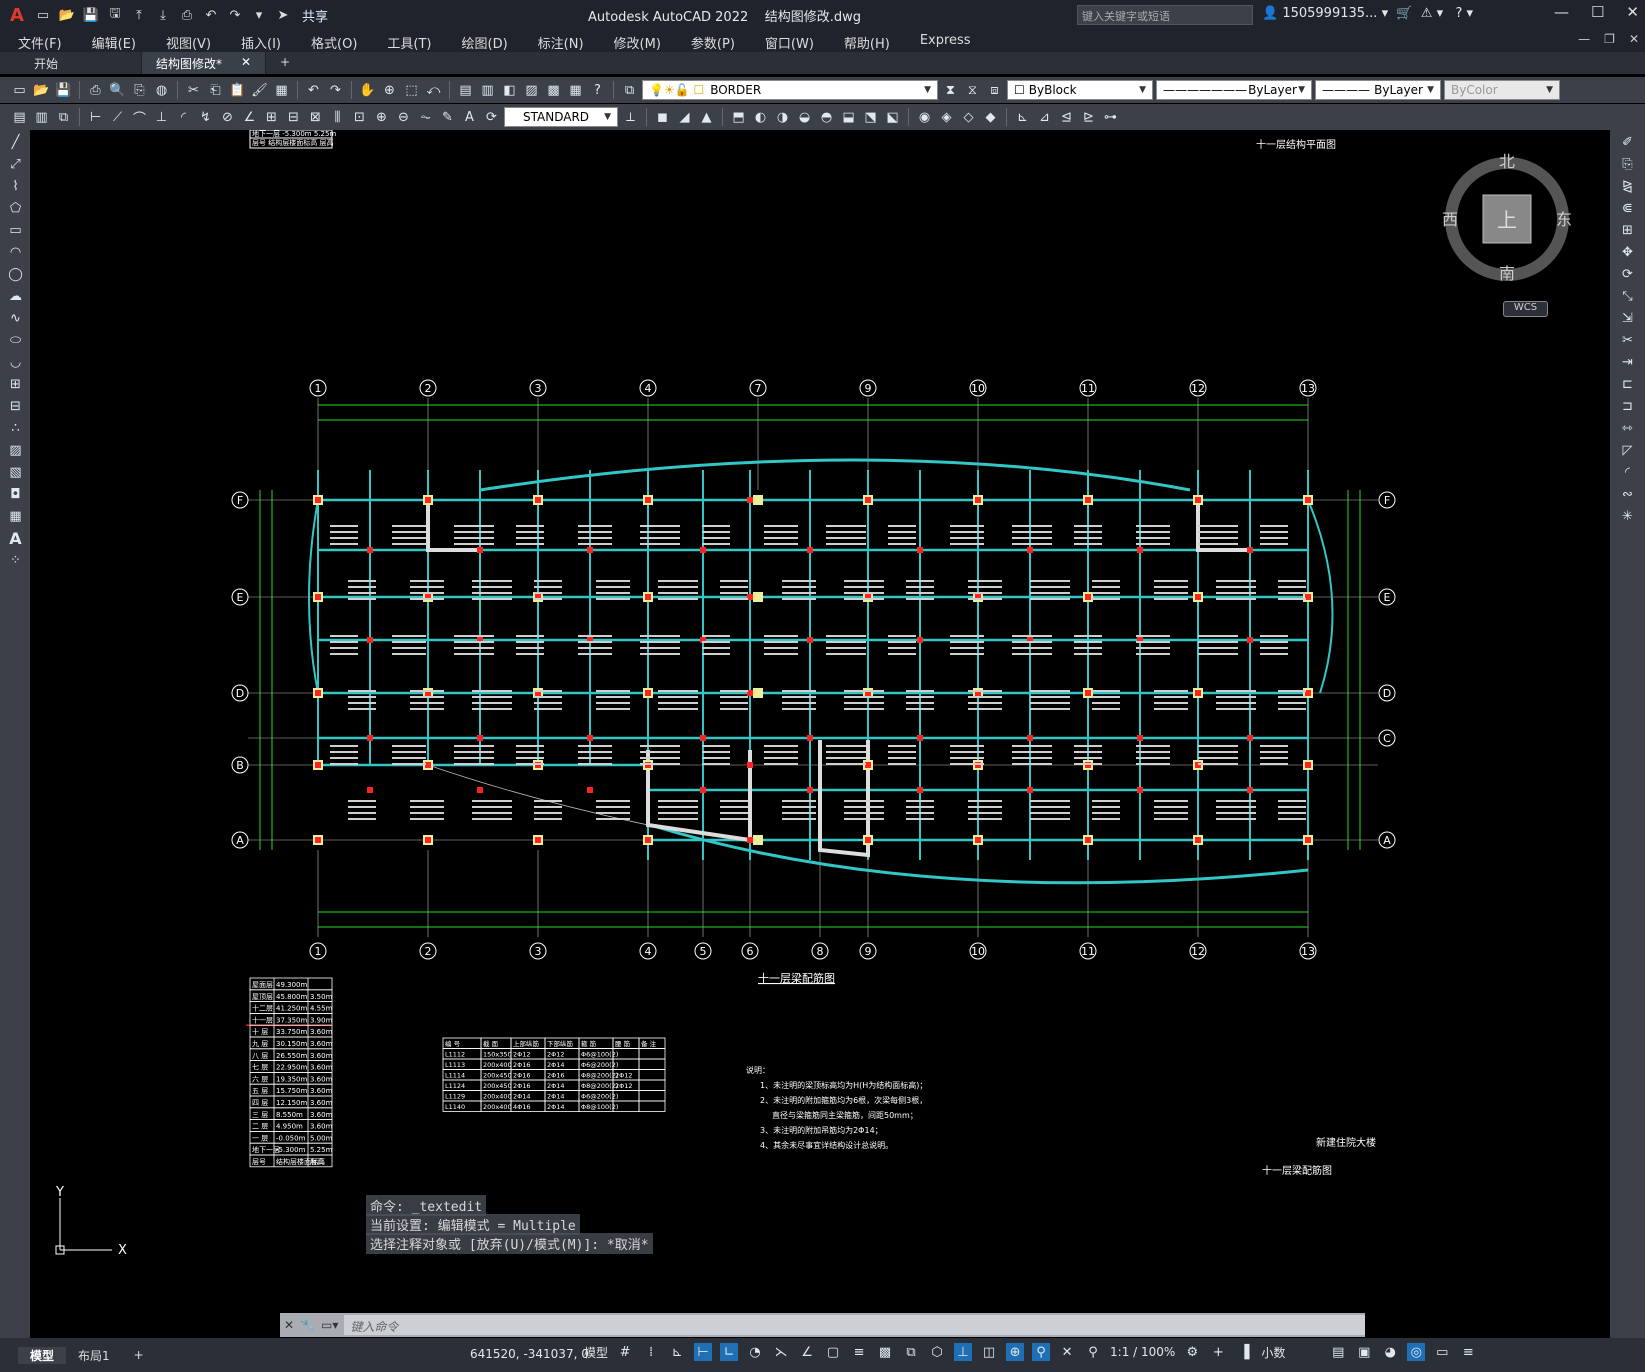  Describe the element at coordinates (854, 1325) in the screenshot. I see `command-input: 键入命令` at that location.